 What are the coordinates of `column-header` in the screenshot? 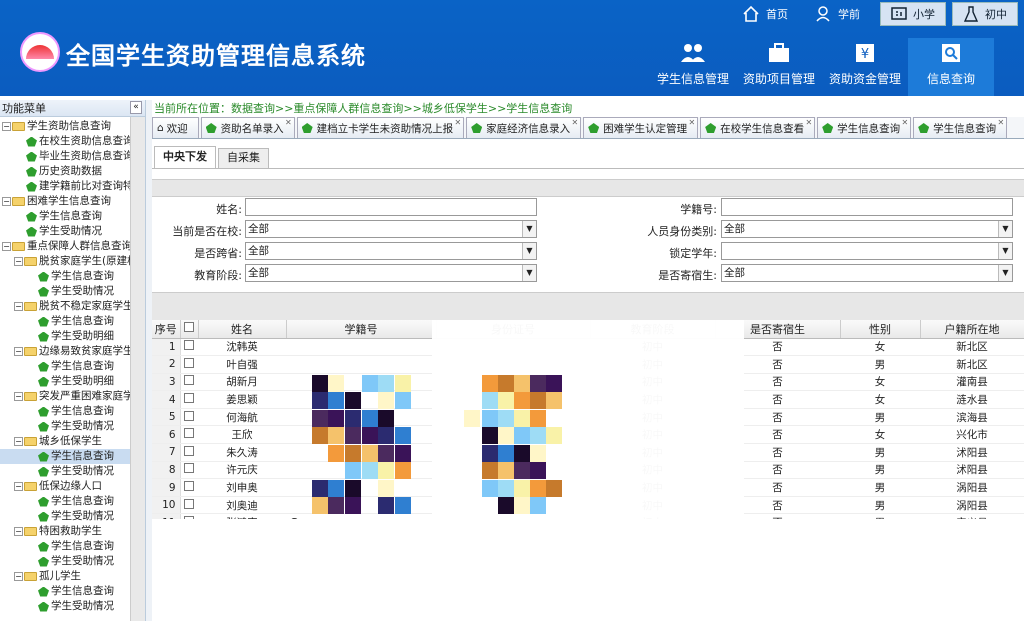 It's located at (189, 329).